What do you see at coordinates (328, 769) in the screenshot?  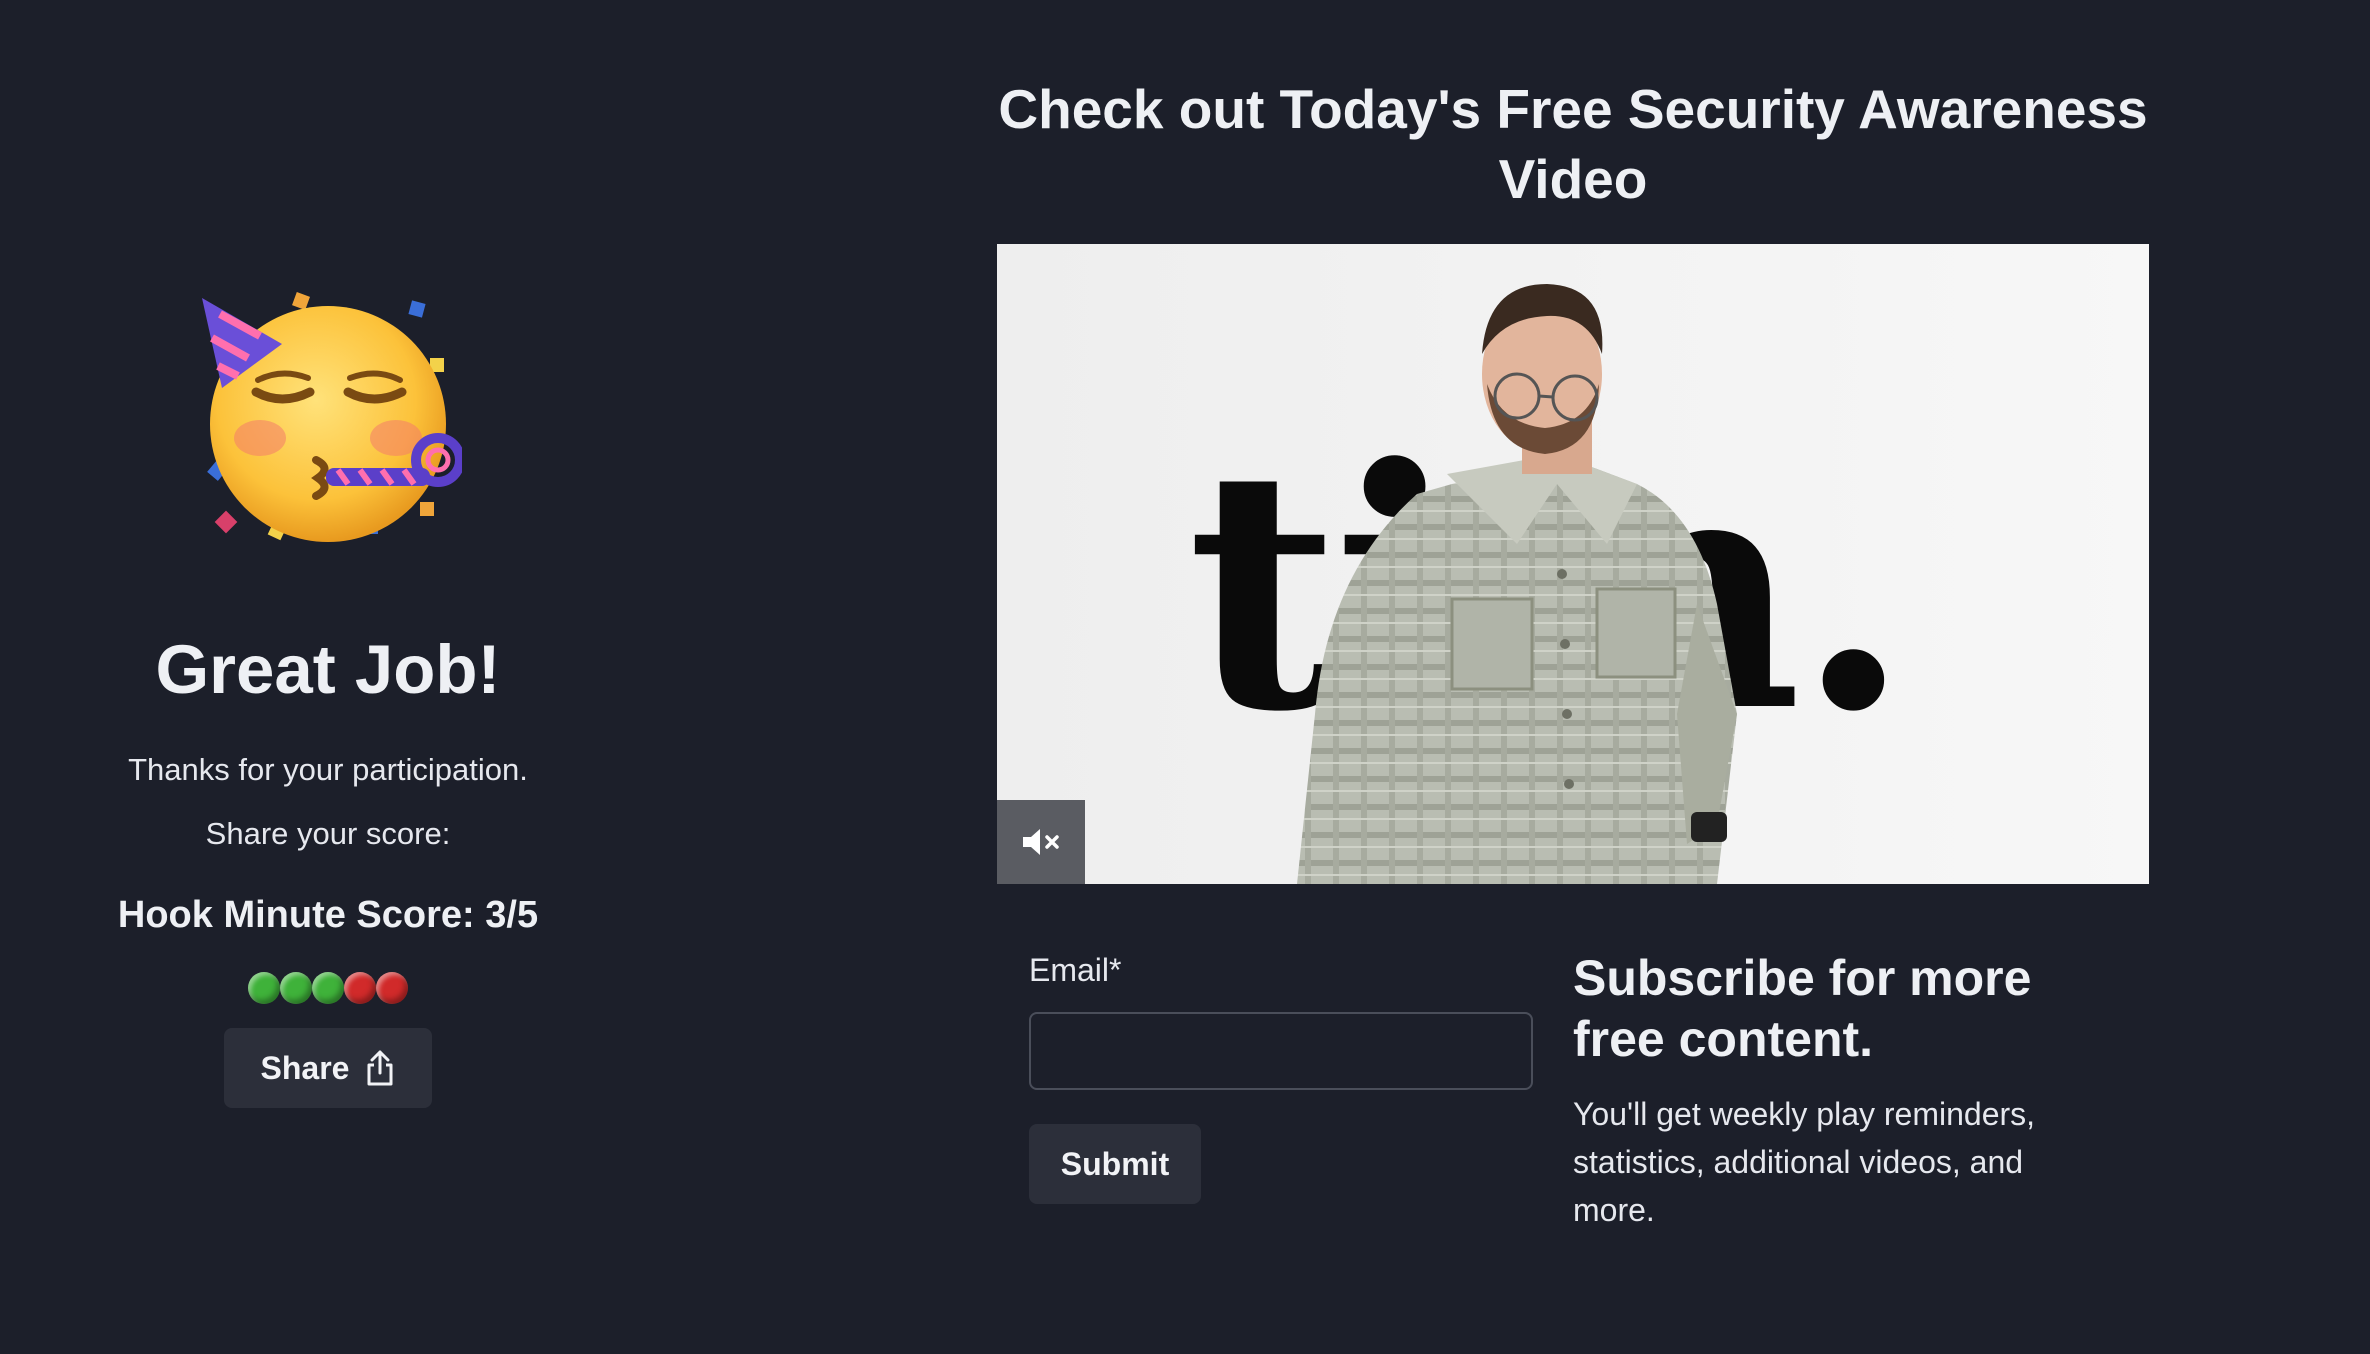 I see `thanks-text: Thanks for your participation.` at bounding box center [328, 769].